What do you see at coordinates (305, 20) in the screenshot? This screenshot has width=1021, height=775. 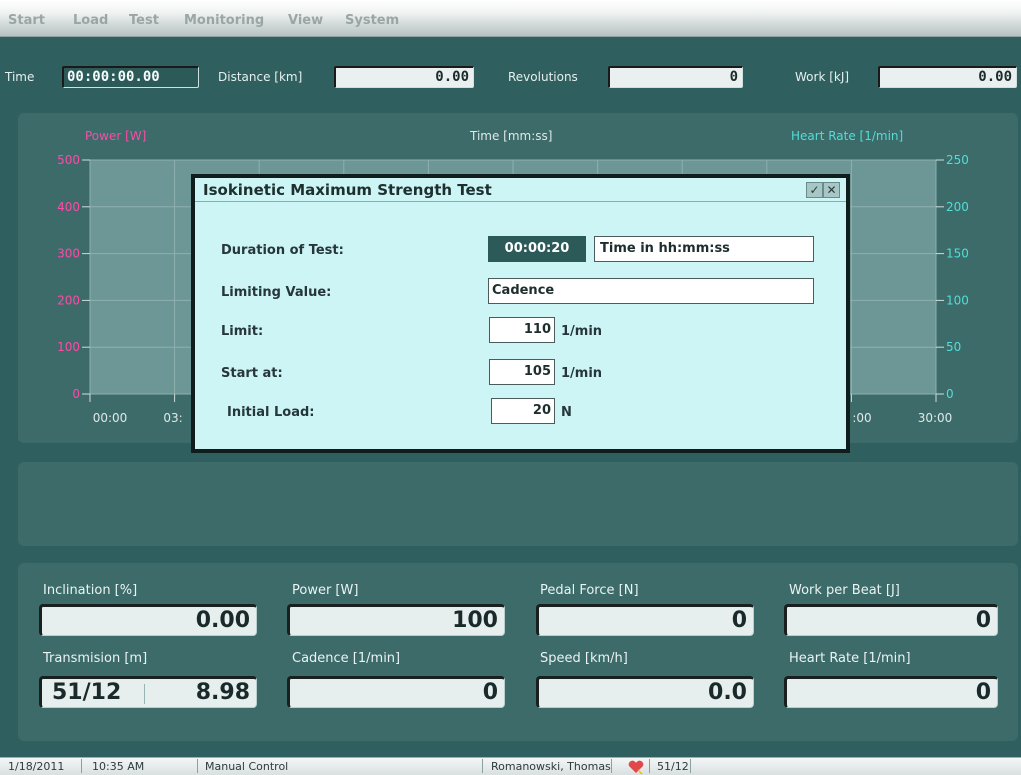 I see `menu-view: View` at bounding box center [305, 20].